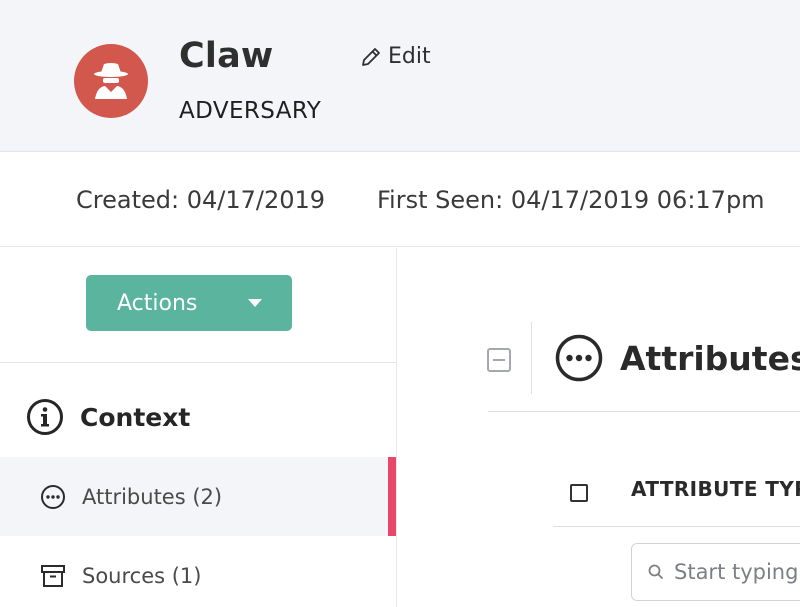 The height and width of the screenshot is (607, 800). Describe the element at coordinates (157, 303) in the screenshot. I see `actions-label: Actions` at that location.